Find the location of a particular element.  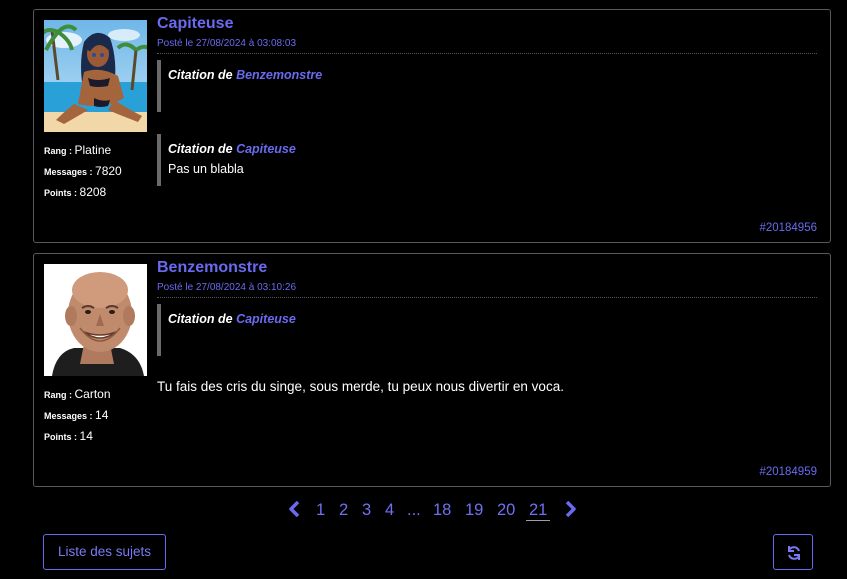

points-value: 8208 is located at coordinates (93, 192).